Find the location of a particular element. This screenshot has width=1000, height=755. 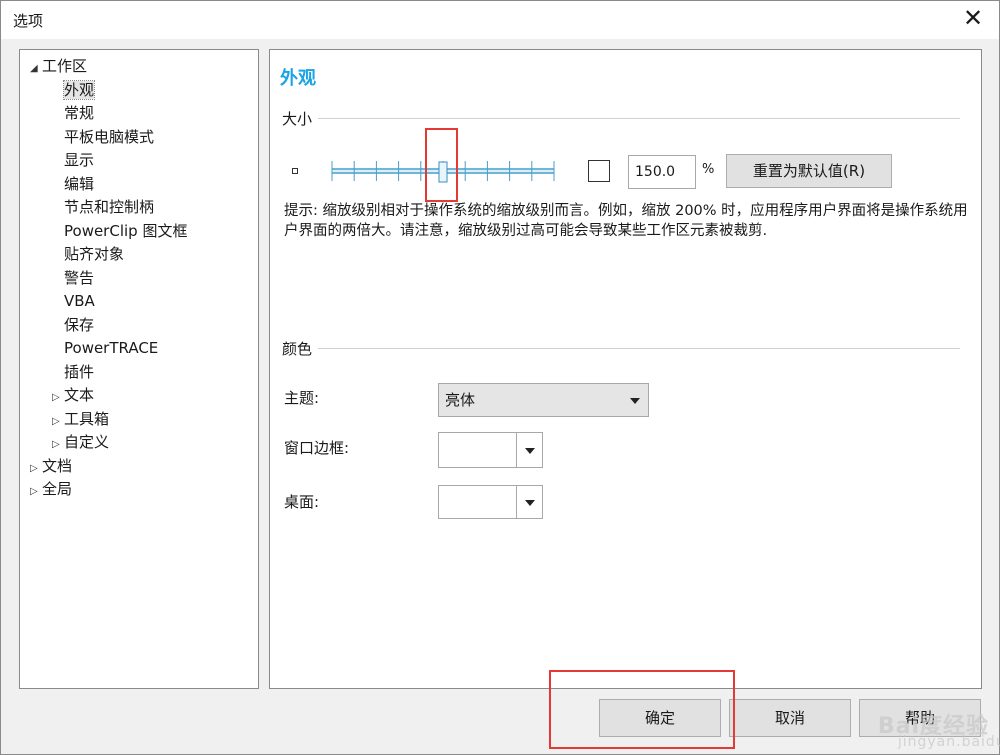

theme-value: 亮体 is located at coordinates (460, 400).